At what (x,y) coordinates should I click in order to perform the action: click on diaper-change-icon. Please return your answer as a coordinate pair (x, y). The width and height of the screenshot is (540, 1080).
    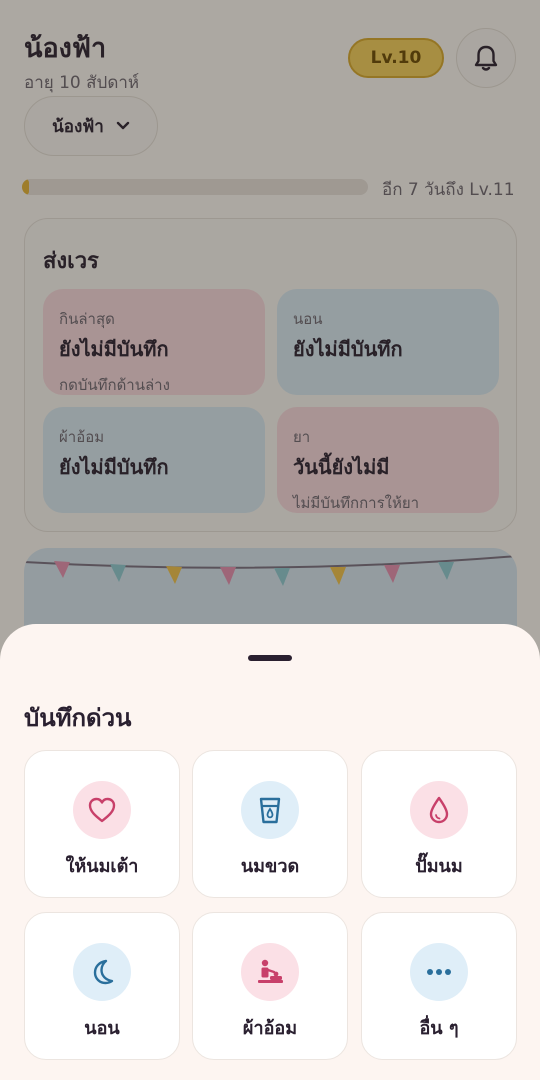
    Looking at the image, I should click on (270, 971).